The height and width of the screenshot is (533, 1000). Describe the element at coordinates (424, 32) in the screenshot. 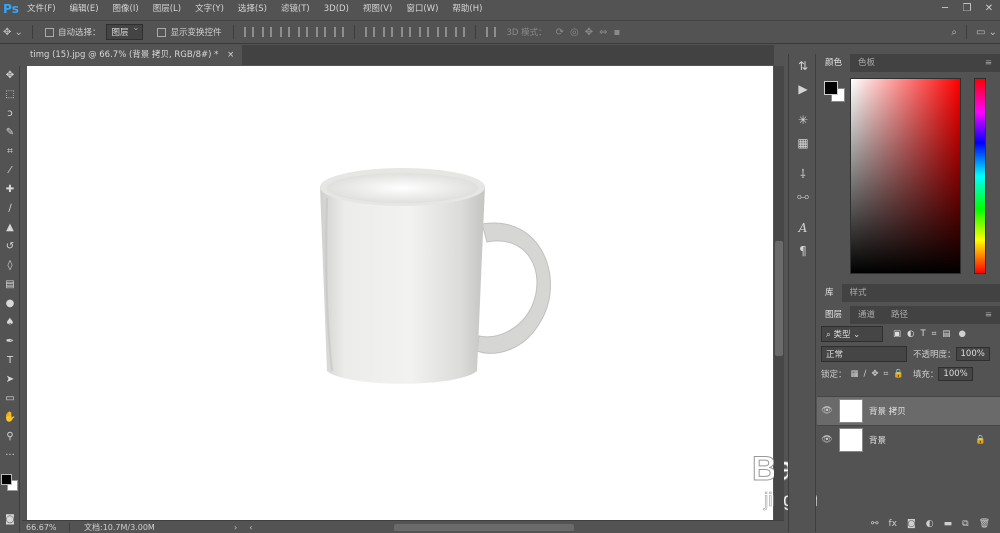

I see `distribute-left-icon` at that location.